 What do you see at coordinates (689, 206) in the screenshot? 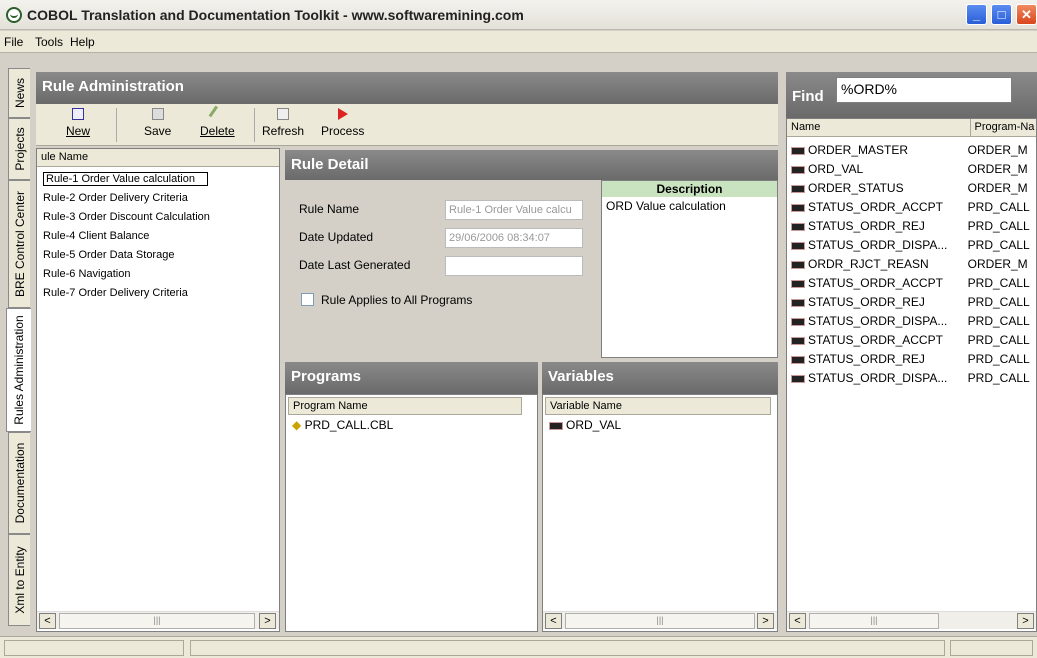
I see `description-text: ORD Value calculation` at bounding box center [689, 206].